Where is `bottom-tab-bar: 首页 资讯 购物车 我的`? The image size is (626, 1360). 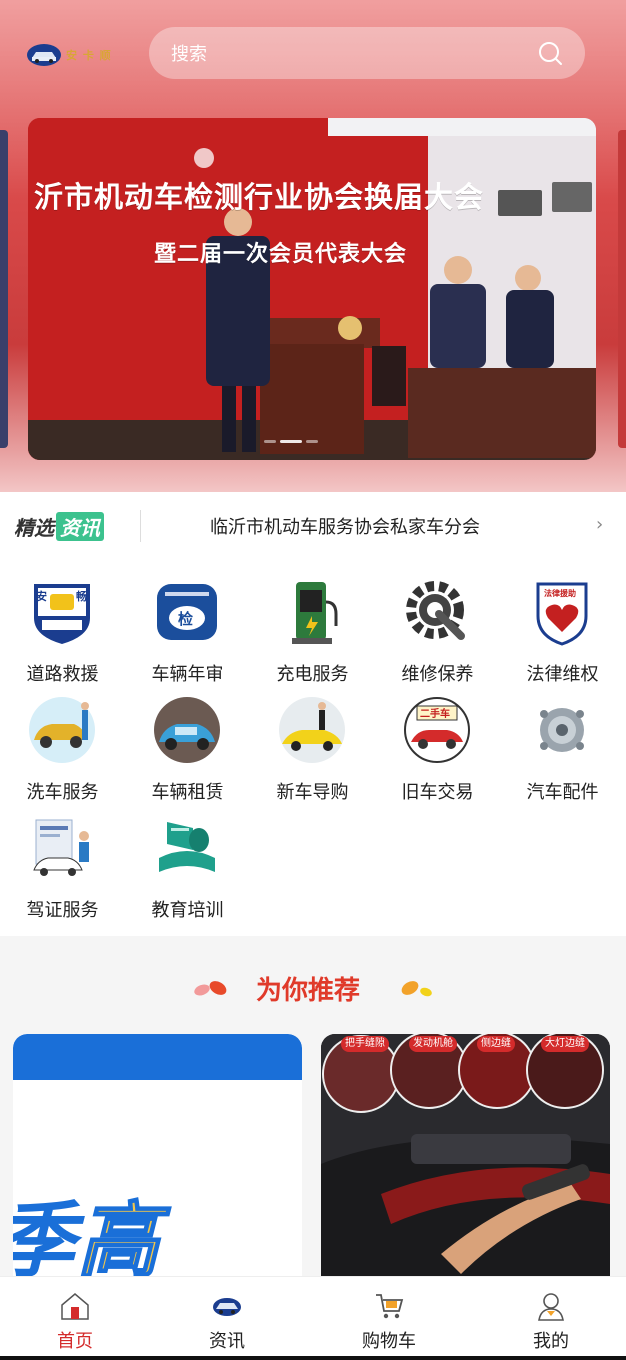 bottom-tab-bar: 首页 资讯 购物车 我的 is located at coordinates (313, 1318).